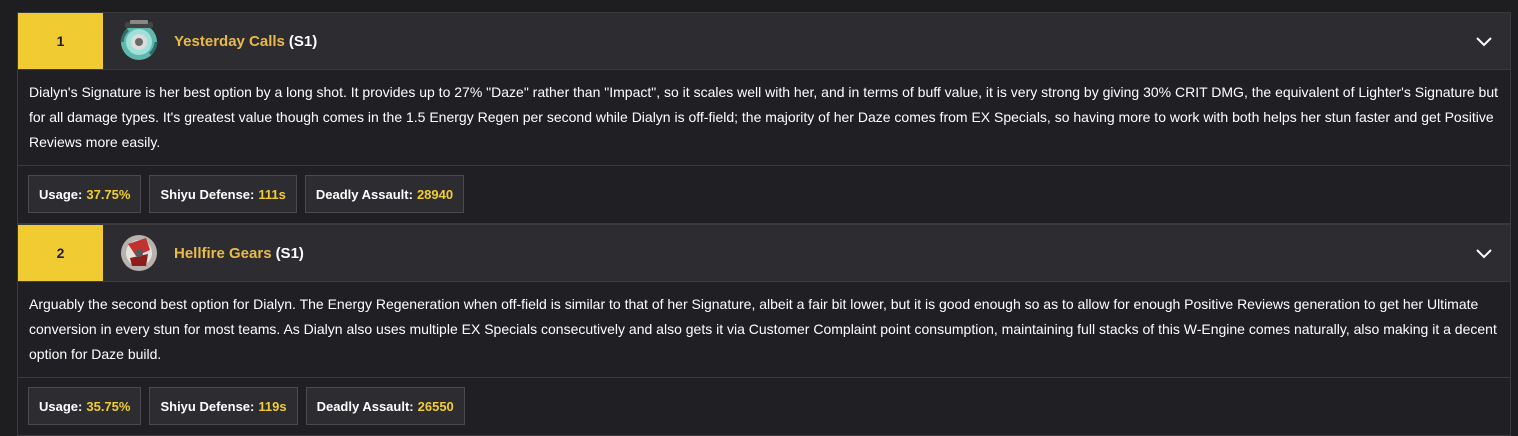  I want to click on rank-badge: 1, so click(60, 41).